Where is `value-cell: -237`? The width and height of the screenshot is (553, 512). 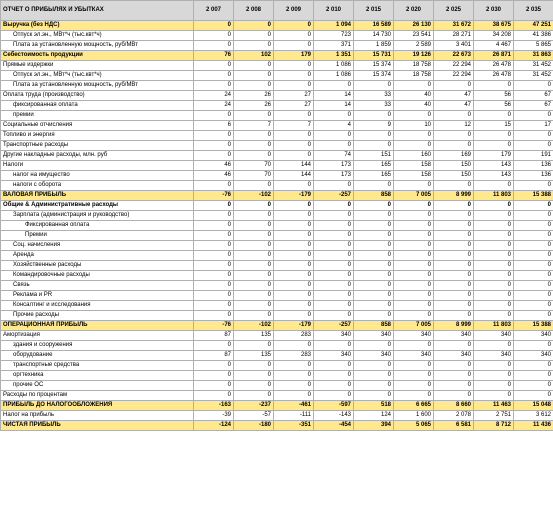 value-cell: -237 is located at coordinates (253, 405).